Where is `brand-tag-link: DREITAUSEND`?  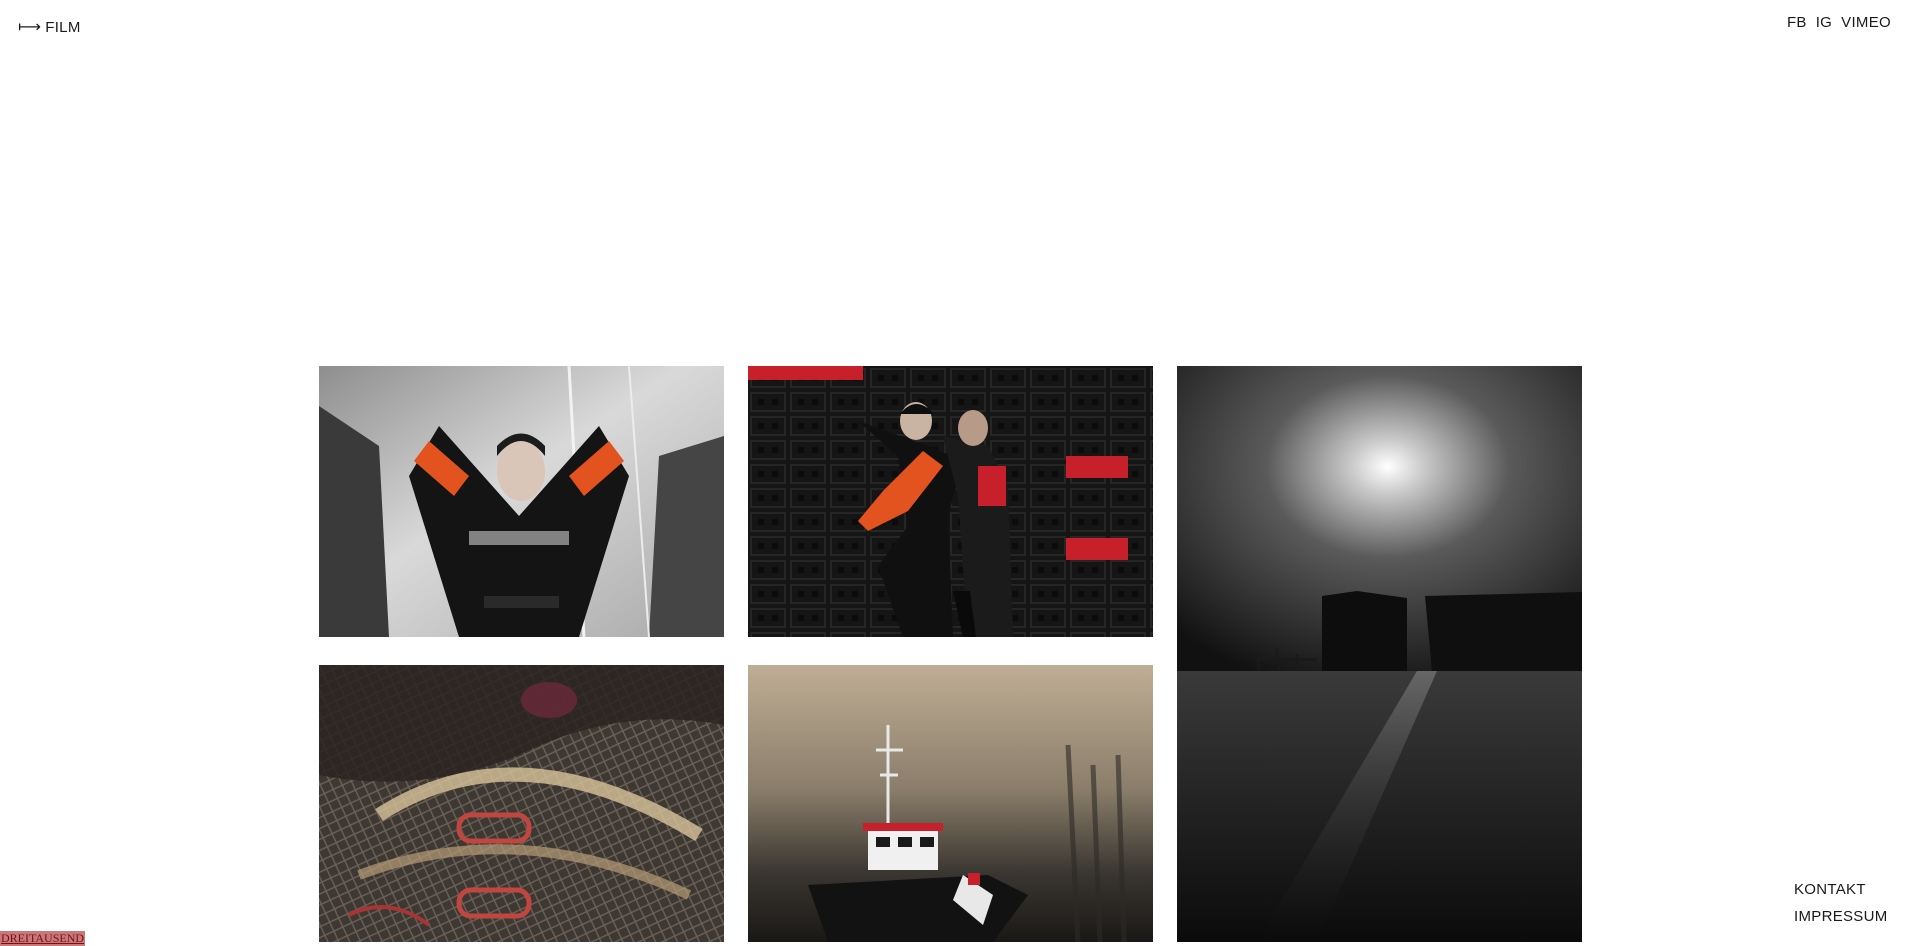
brand-tag-link: DREITAUSEND is located at coordinates (43, 938).